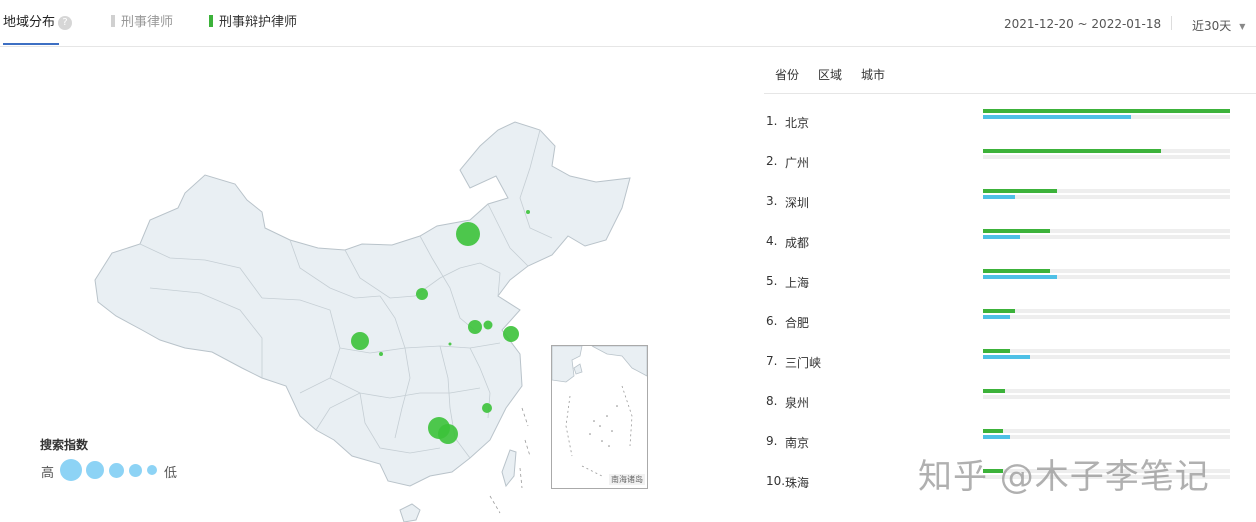  I want to click on legend-label: 刑事辩护律师, so click(258, 22).